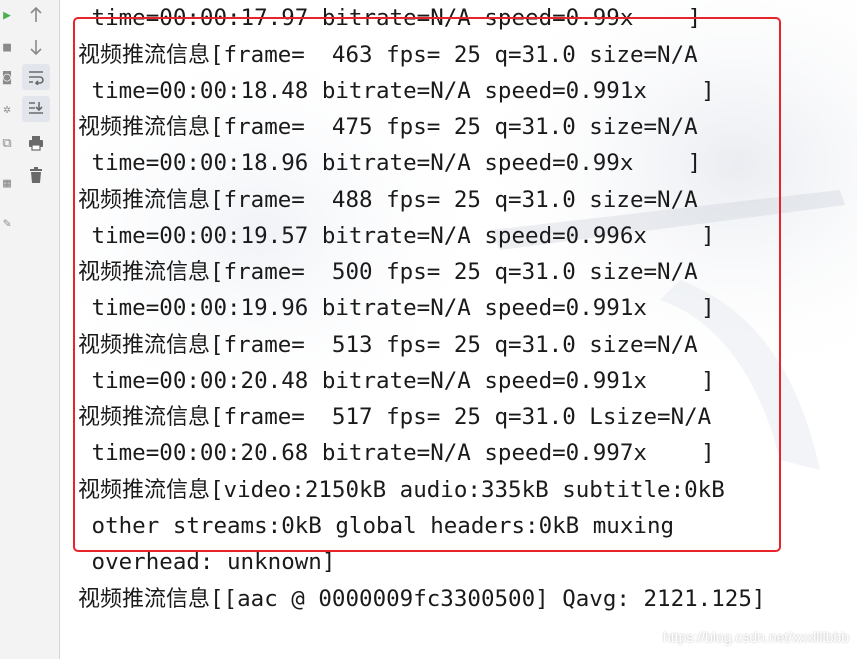  I want to click on pin-icon: ✎, so click(7, 223).